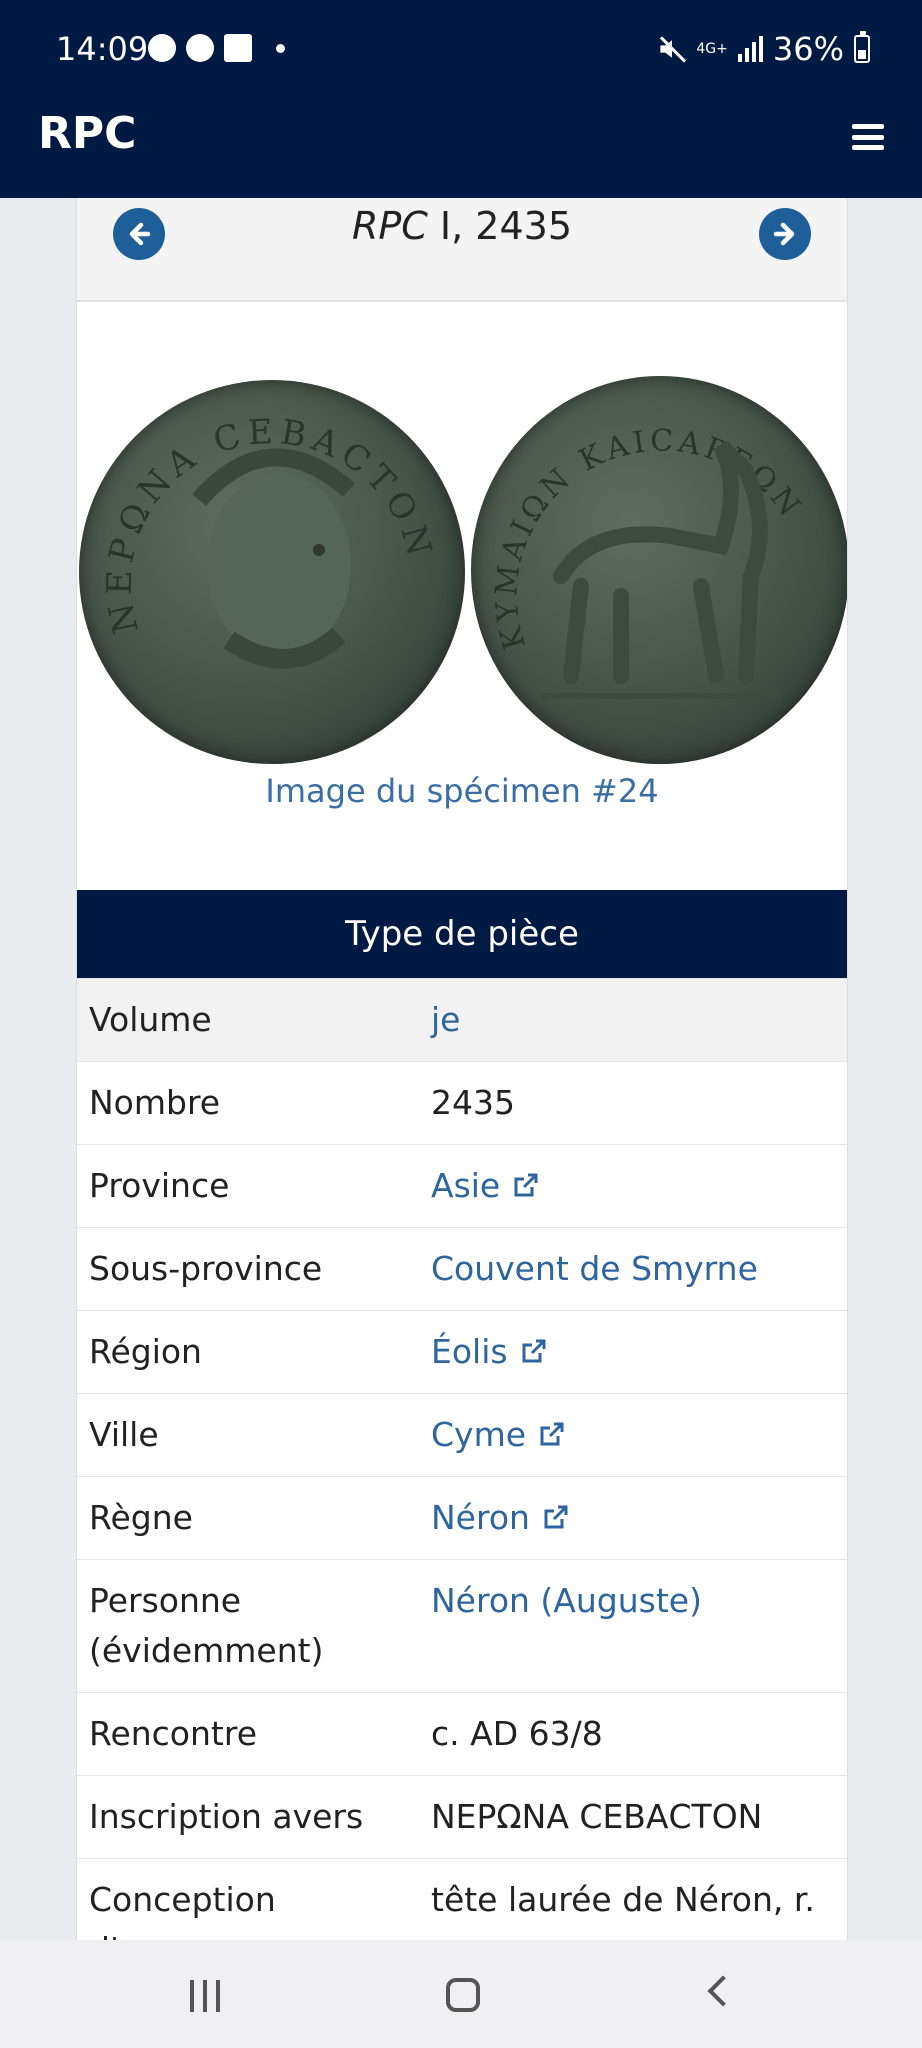 This screenshot has height=2048, width=922. I want to click on row-value-text: Néron (Auguste), so click(566, 1600).